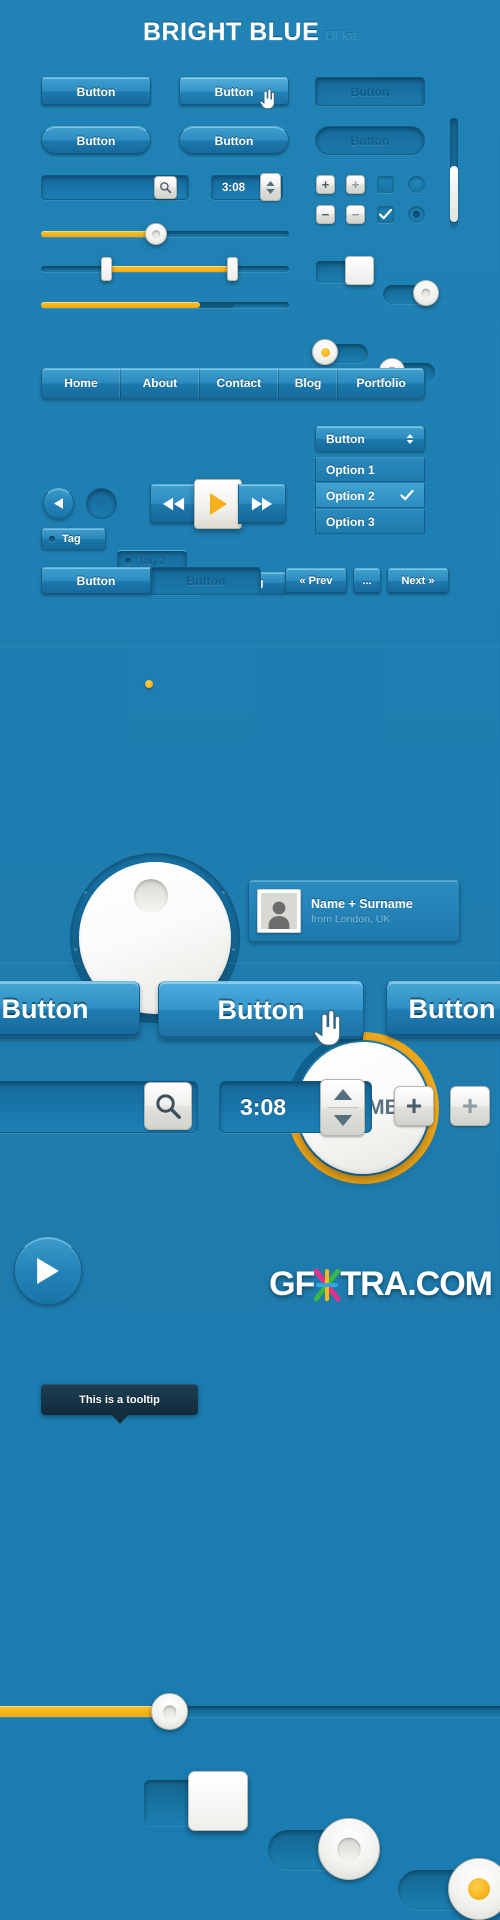 Image resolution: width=500 pixels, height=1920 pixels. I want to click on watermark-text-before: GF, so click(292, 1284).